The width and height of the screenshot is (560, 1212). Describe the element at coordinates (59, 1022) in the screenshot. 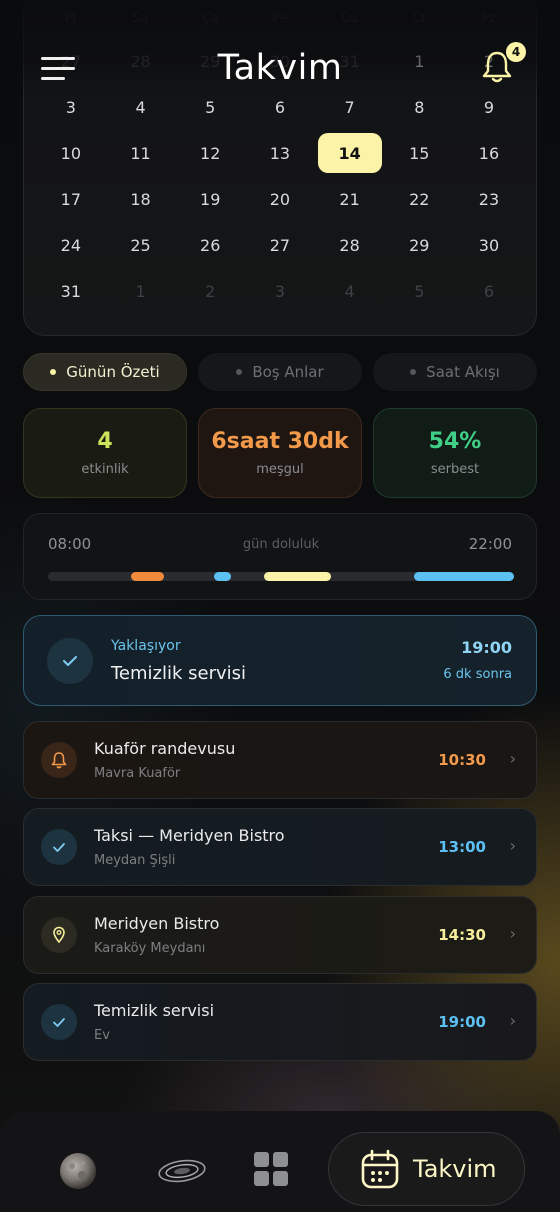

I see `check-icon` at that location.